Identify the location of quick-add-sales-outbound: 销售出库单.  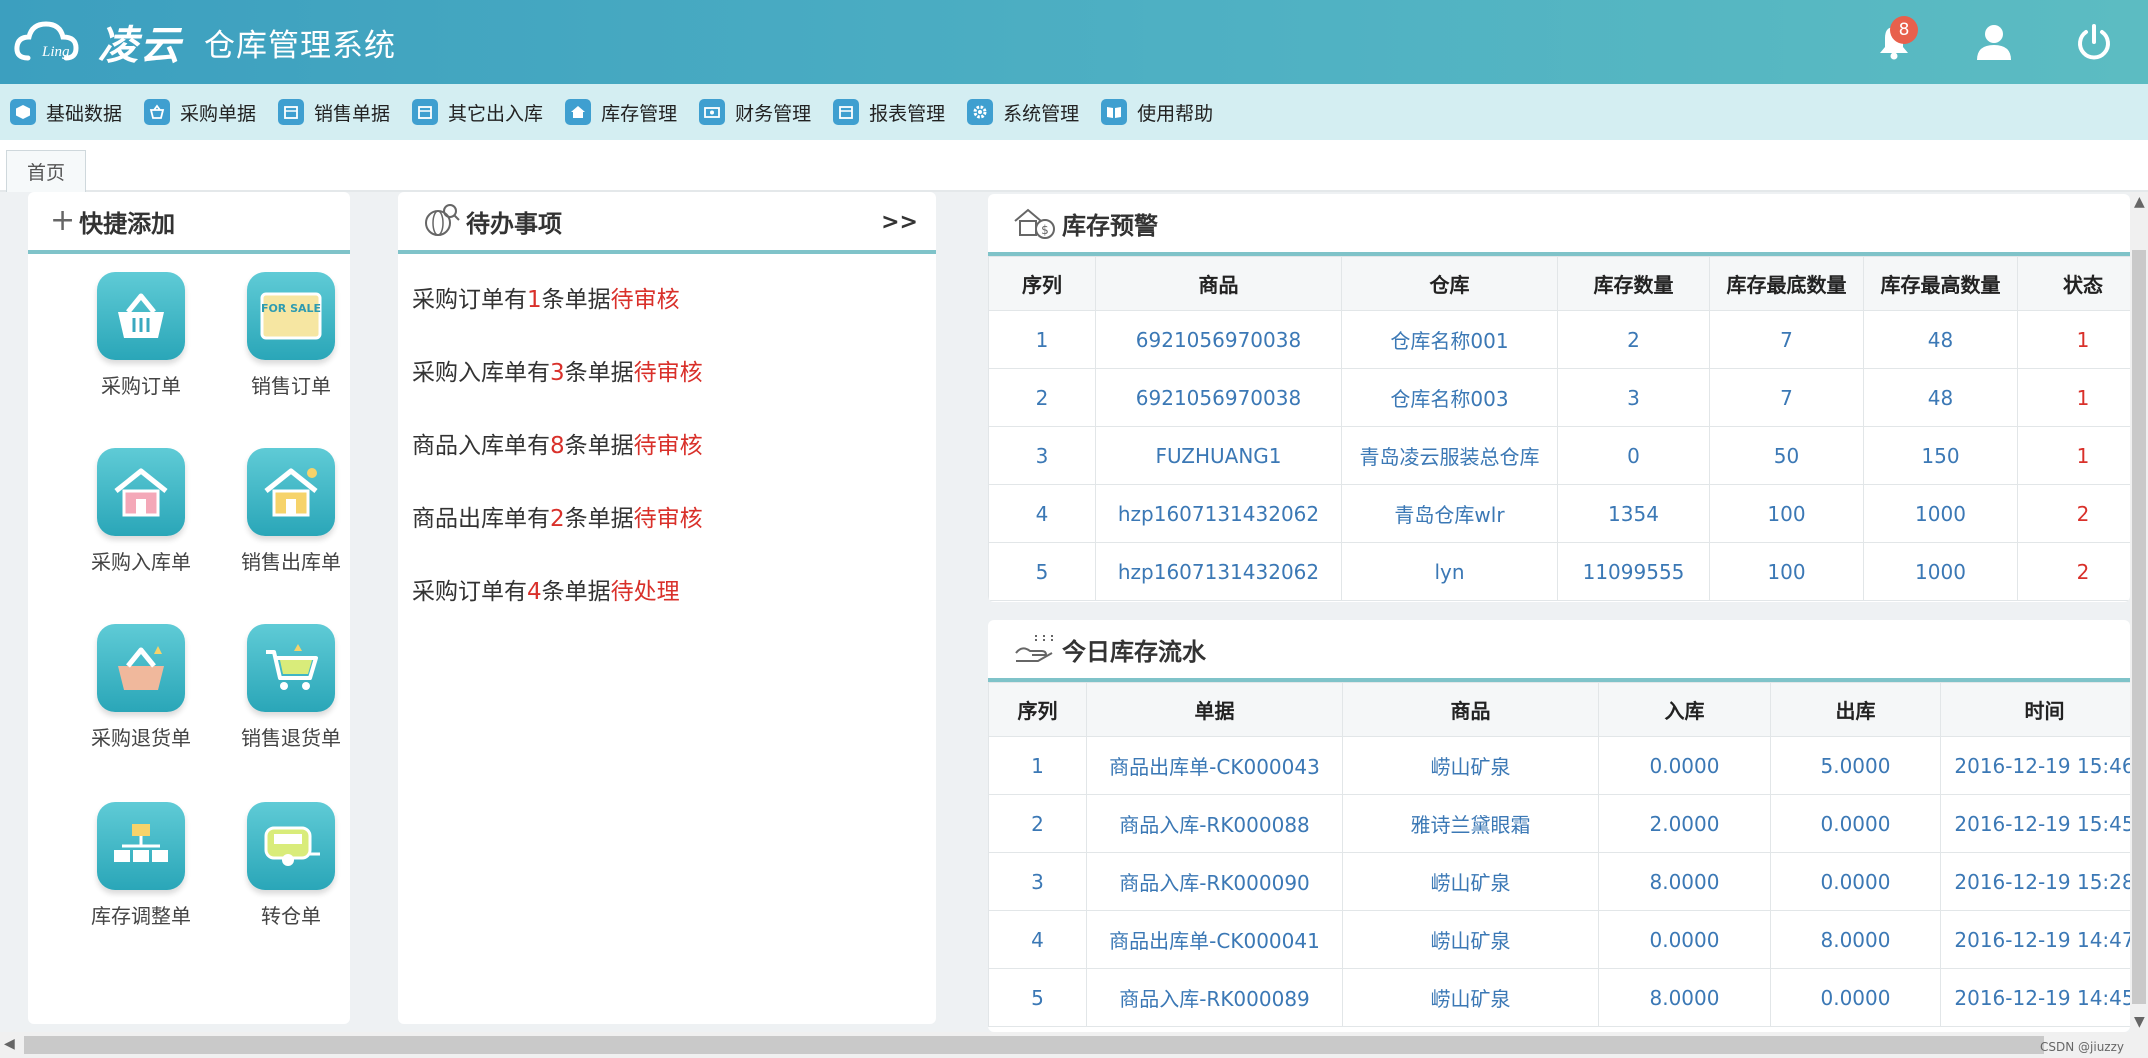
(291, 511).